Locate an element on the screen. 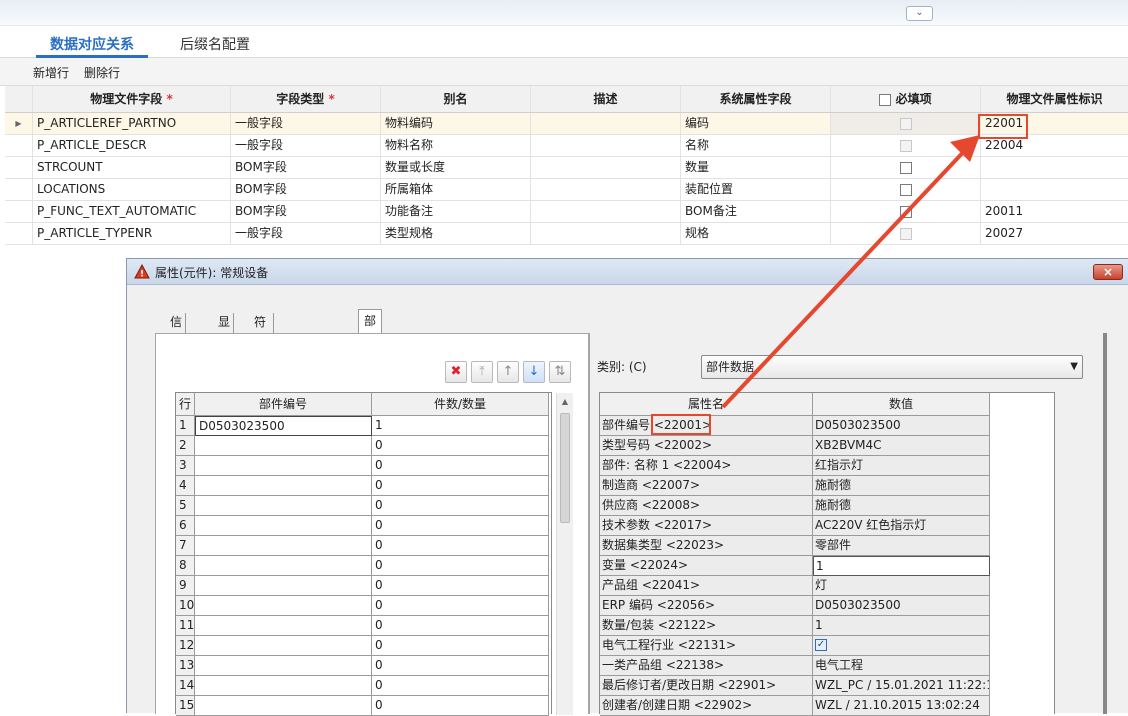  arrow-line is located at coordinates (846, 276).